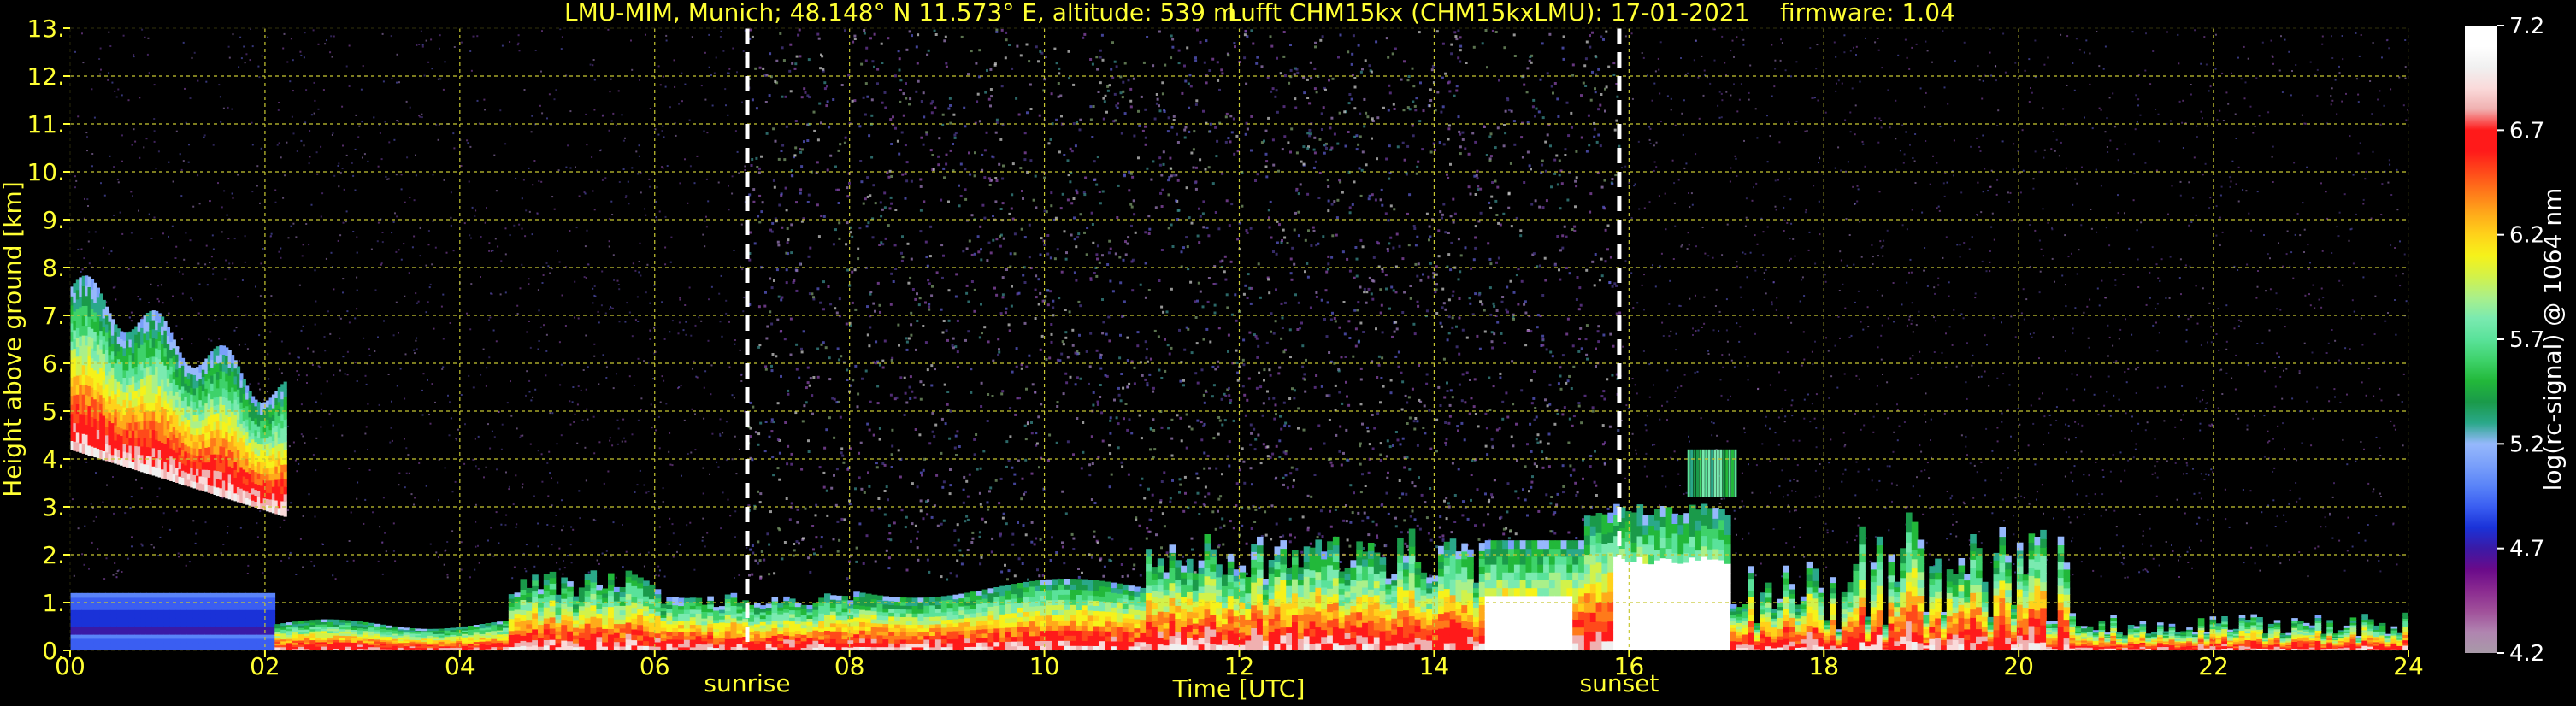  I want to click on colorbar-label: log(rc-signal) @ 1064 nm, so click(2552, 339).